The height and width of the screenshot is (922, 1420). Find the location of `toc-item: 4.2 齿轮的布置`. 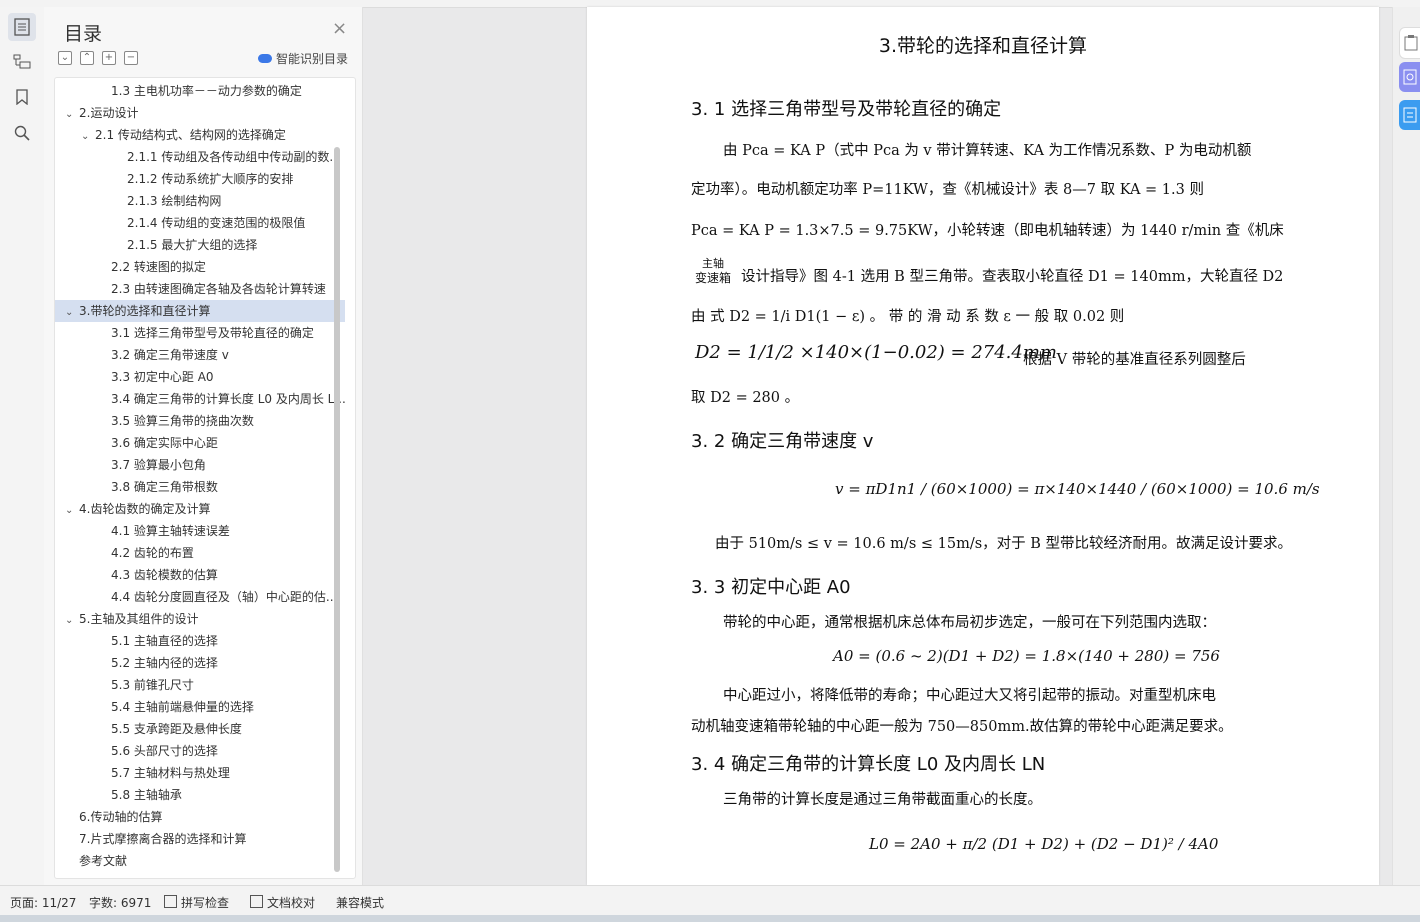

toc-item: 4.2 齿轮的布置 is located at coordinates (205, 553).